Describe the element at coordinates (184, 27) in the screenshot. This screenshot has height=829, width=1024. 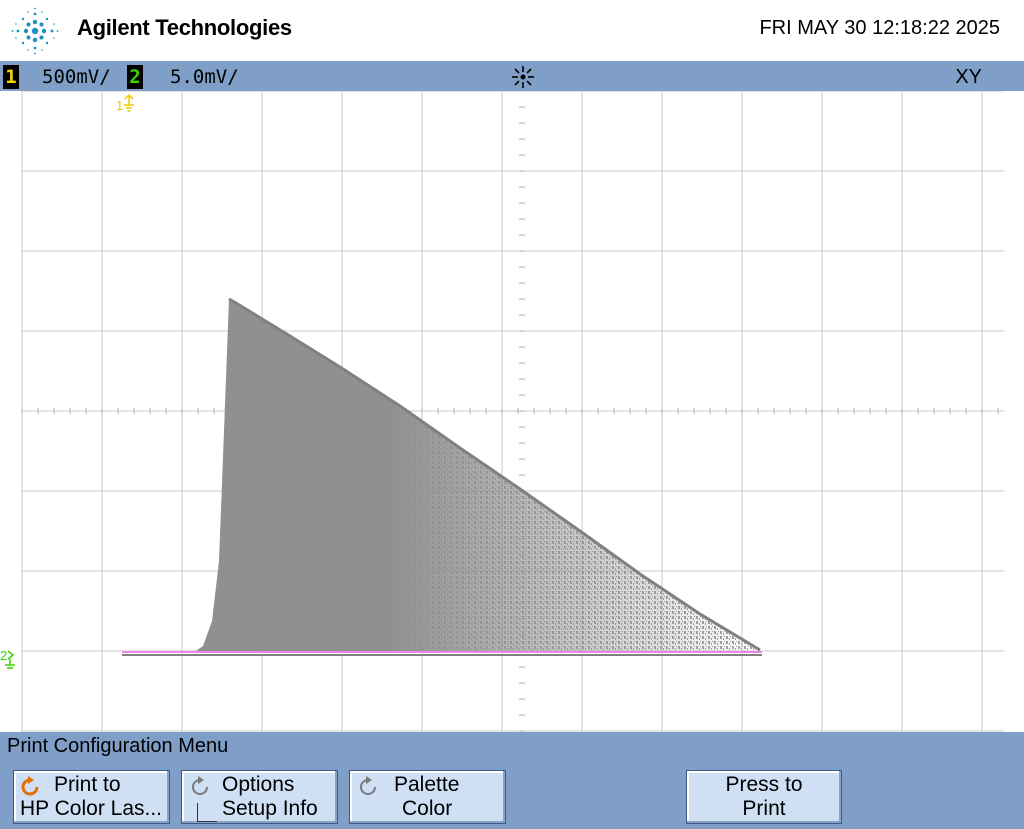
I see `brand-name: Agilent Technologies` at that location.